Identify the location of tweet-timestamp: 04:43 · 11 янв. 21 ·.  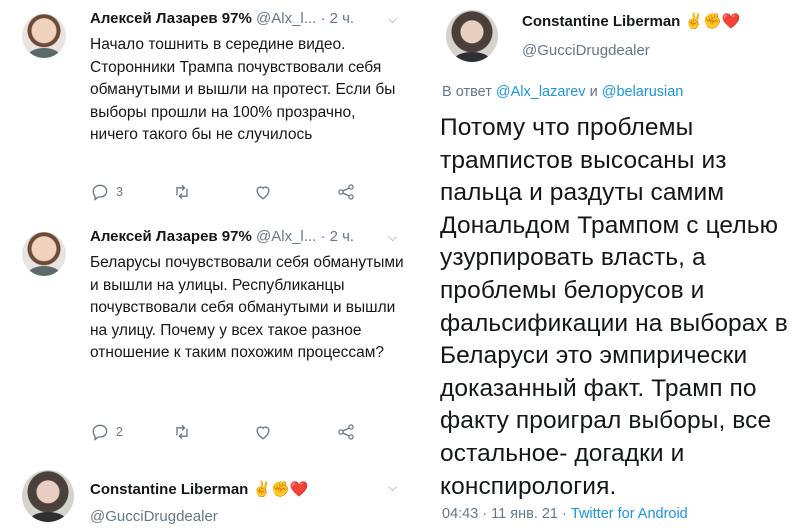
(504, 514).